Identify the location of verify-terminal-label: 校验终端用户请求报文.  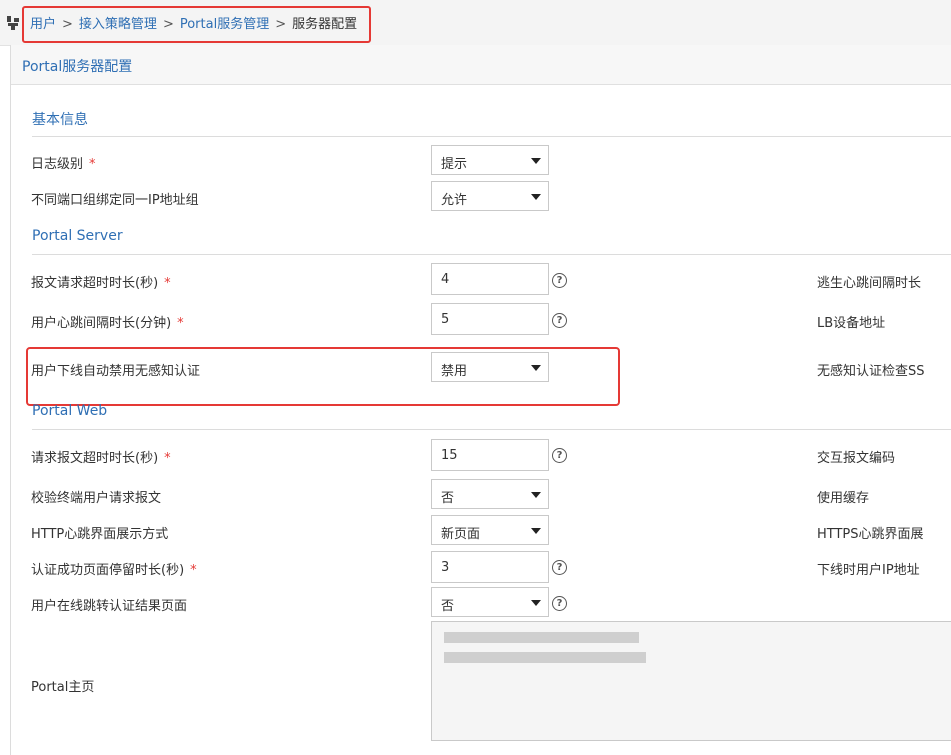
(96, 498).